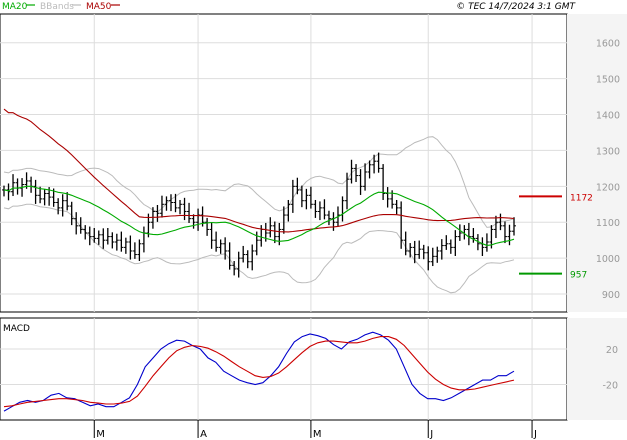  I want to click on time-axis: MAMJJ, so click(315, 430).